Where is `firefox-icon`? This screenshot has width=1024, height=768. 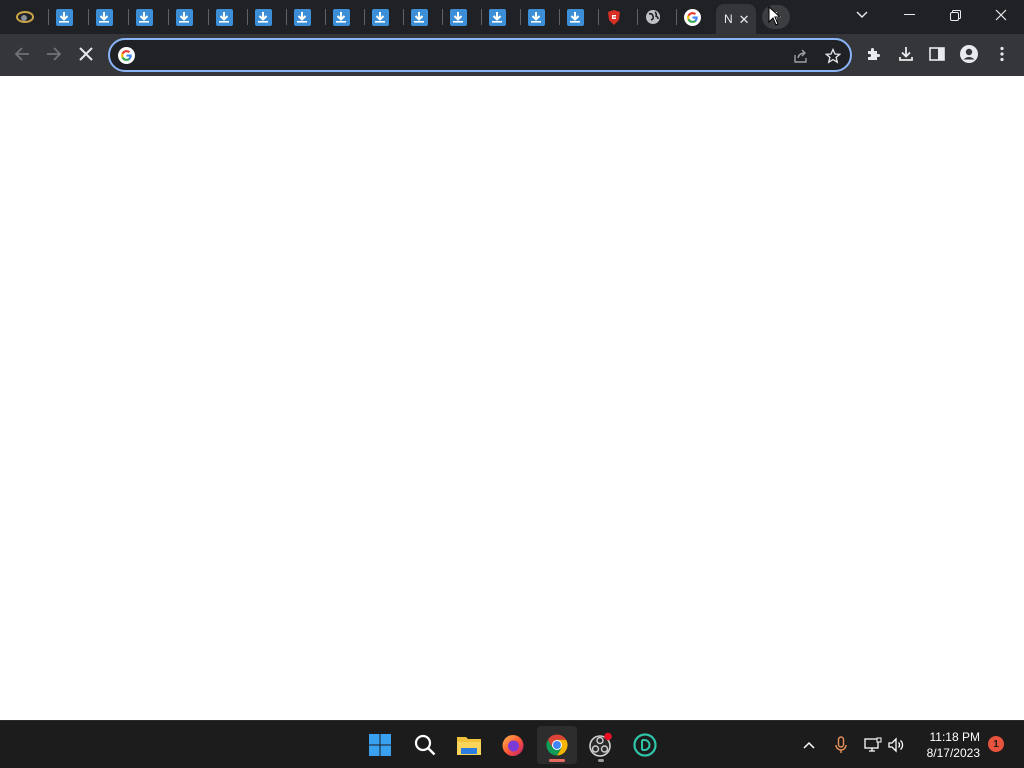
firefox-icon is located at coordinates (513, 745).